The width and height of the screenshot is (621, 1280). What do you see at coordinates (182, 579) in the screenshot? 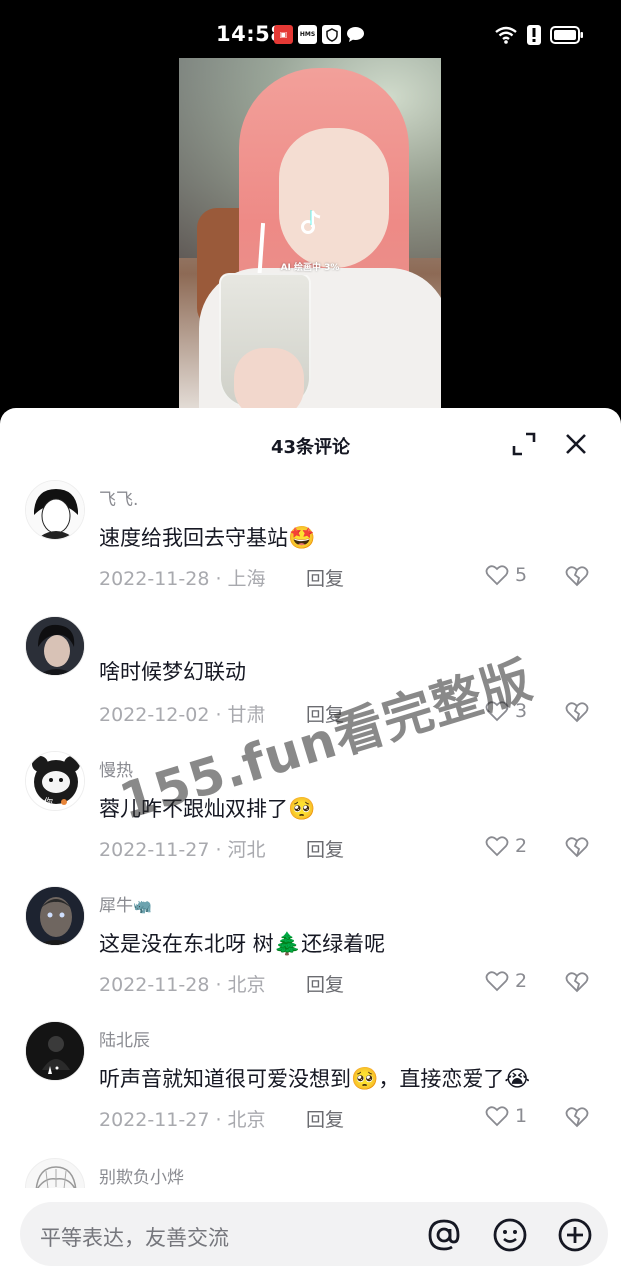
I see `comment-date-location: 2022-11-28 · 上海` at bounding box center [182, 579].